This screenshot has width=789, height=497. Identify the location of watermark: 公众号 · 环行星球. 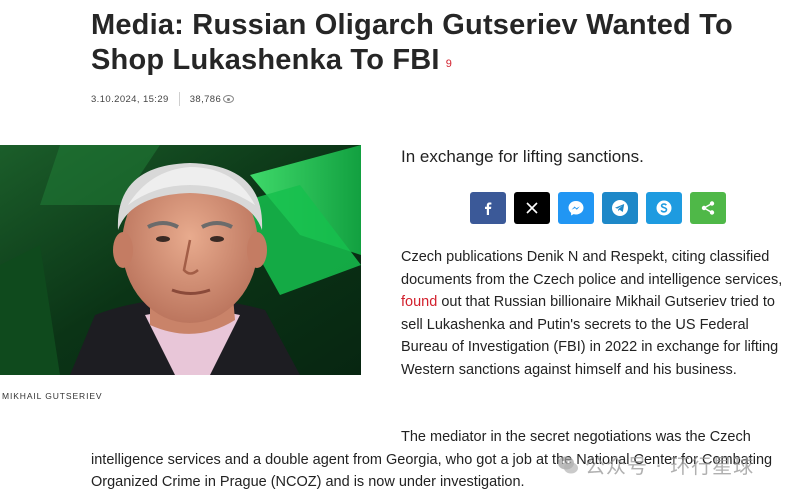
(655, 464).